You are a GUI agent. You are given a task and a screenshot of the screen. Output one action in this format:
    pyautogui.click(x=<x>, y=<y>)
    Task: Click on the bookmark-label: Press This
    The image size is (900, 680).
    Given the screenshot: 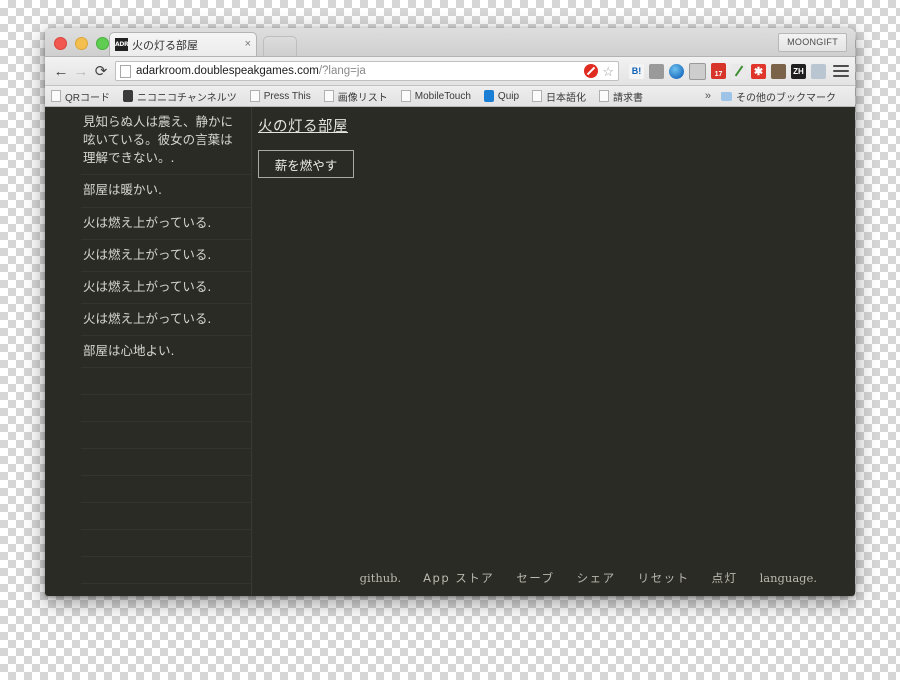 What is the action you would take?
    pyautogui.click(x=287, y=96)
    